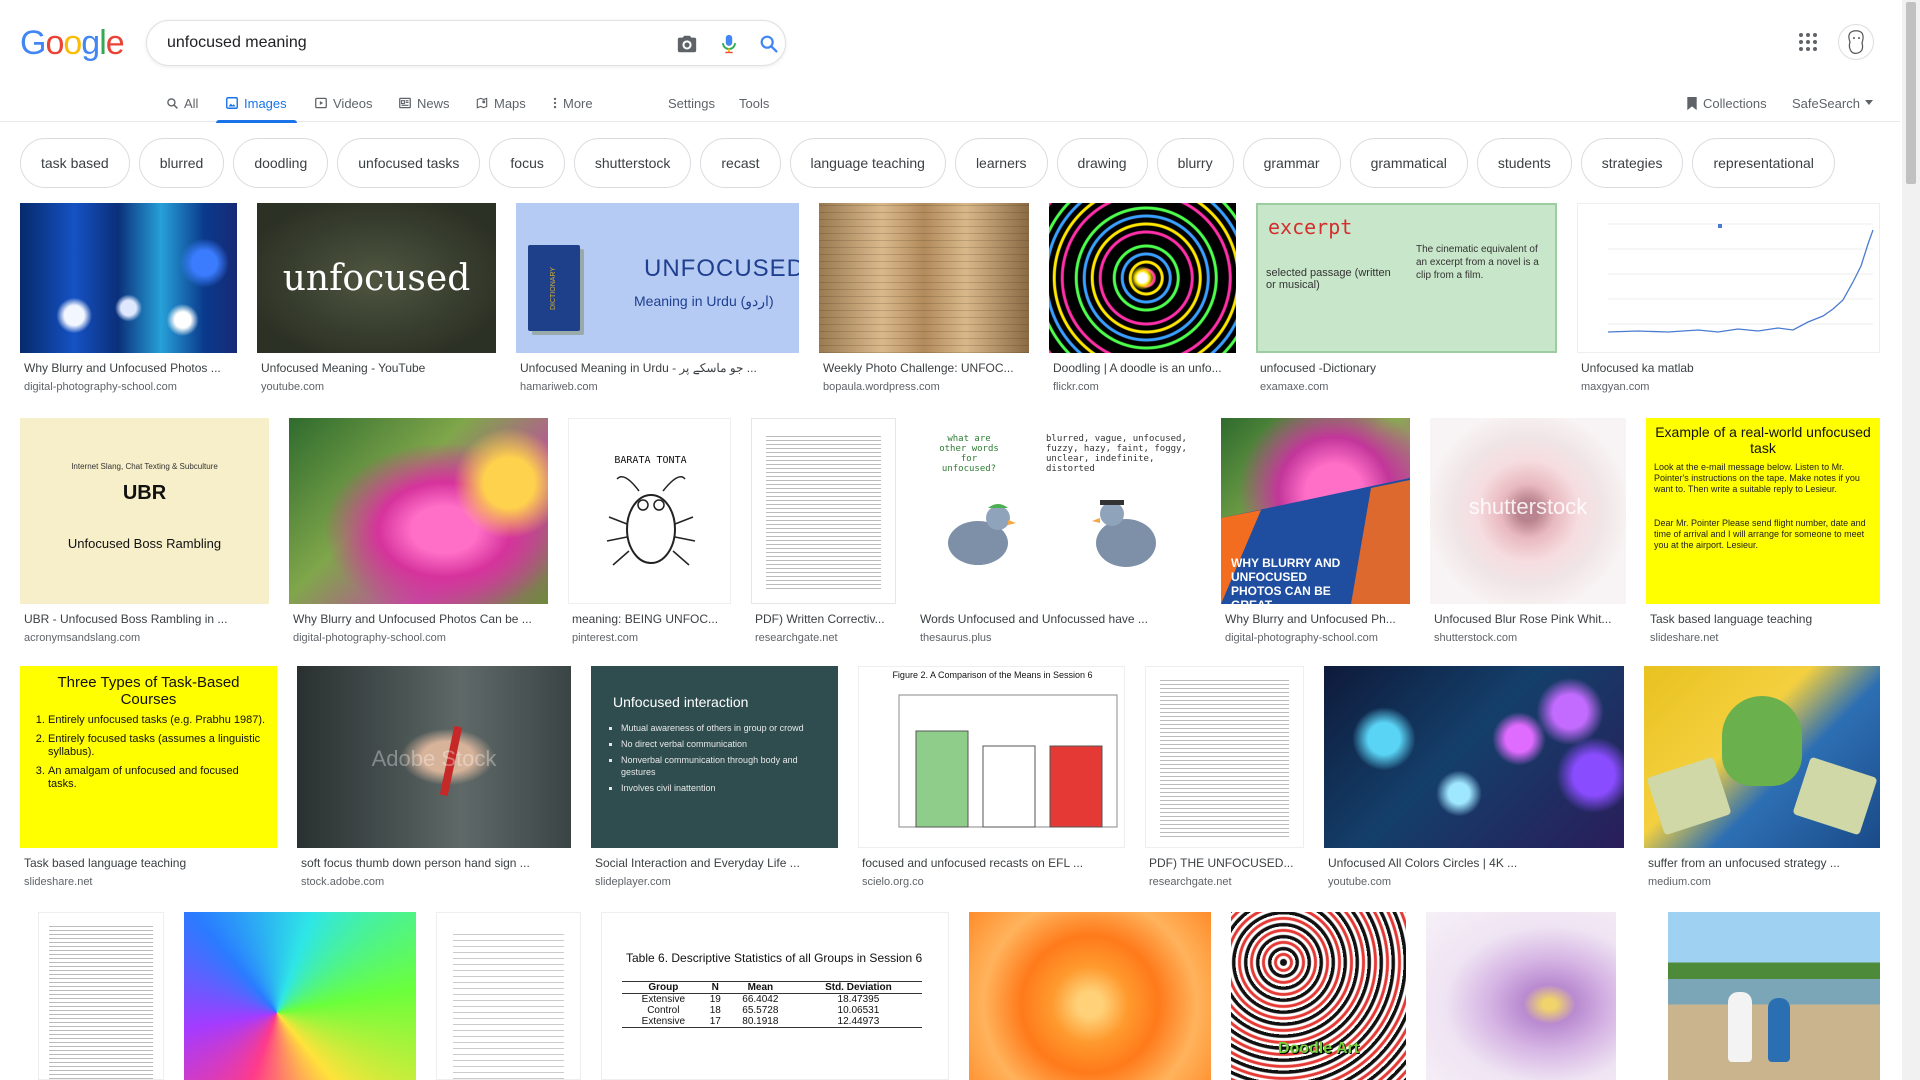  Describe the element at coordinates (1868, 102) in the screenshot. I see `chevron-down-icon` at that location.